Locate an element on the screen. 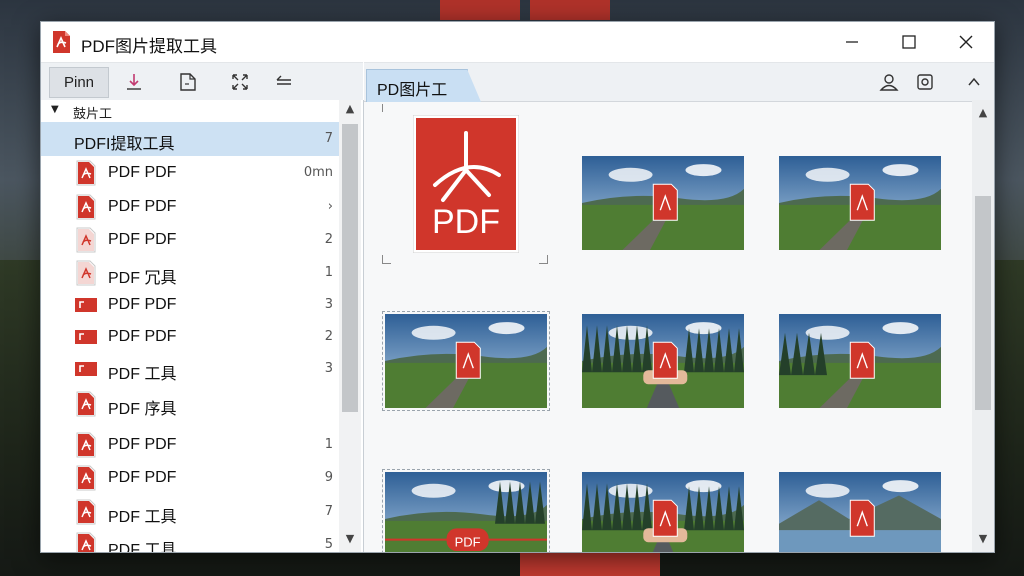 The width and height of the screenshot is (1024, 576). tree-header-label: 鼓片工 is located at coordinates (93, 113).